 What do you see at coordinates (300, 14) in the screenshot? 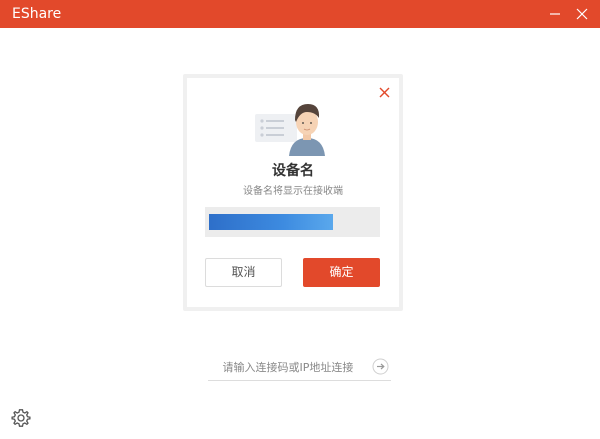
I see `title-bar: EShare` at bounding box center [300, 14].